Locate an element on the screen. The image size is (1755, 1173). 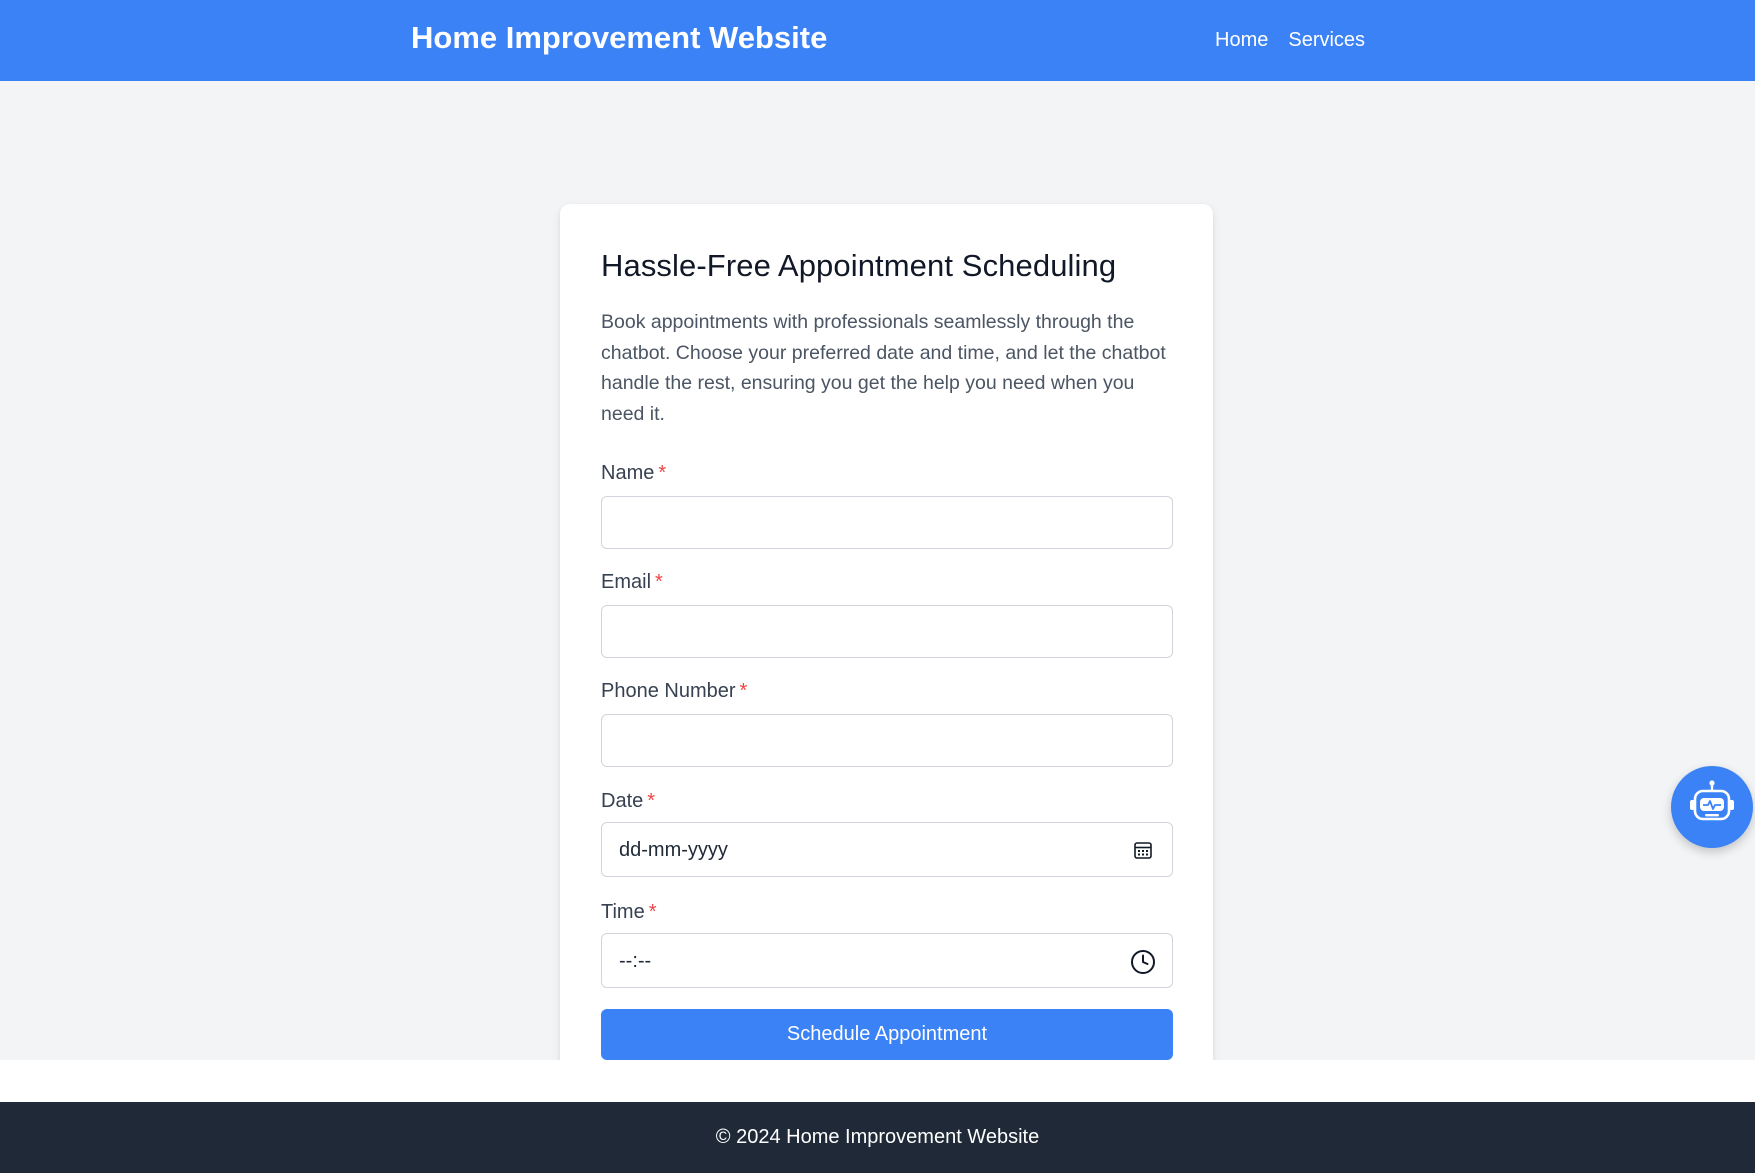
time-label: Time * is located at coordinates (629, 912).